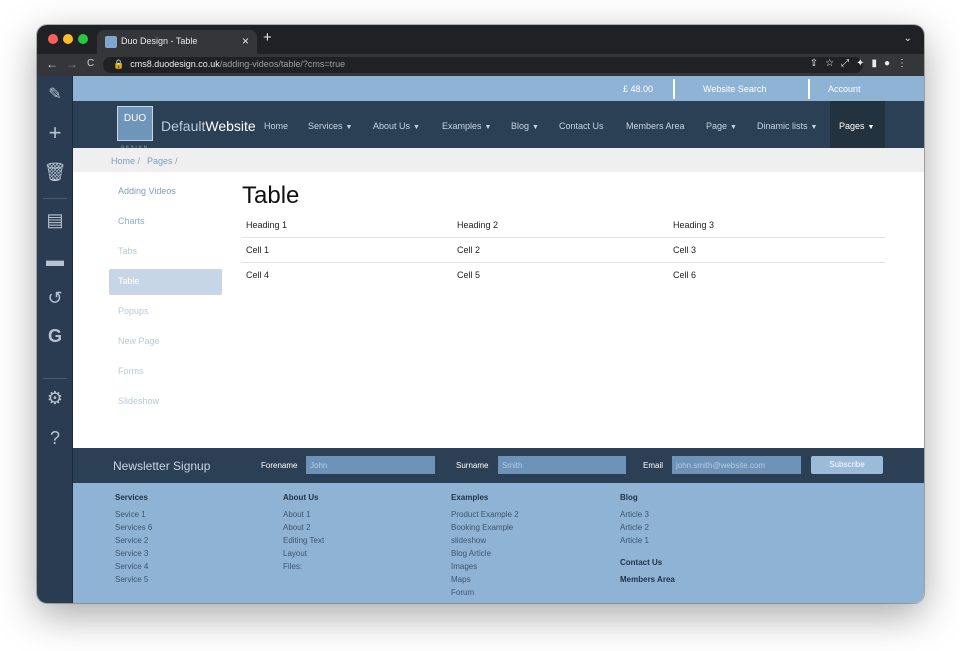 This screenshot has height=651, width=960. What do you see at coordinates (694, 225) in the screenshot?
I see `table-header-cell: Heading 3` at bounding box center [694, 225].